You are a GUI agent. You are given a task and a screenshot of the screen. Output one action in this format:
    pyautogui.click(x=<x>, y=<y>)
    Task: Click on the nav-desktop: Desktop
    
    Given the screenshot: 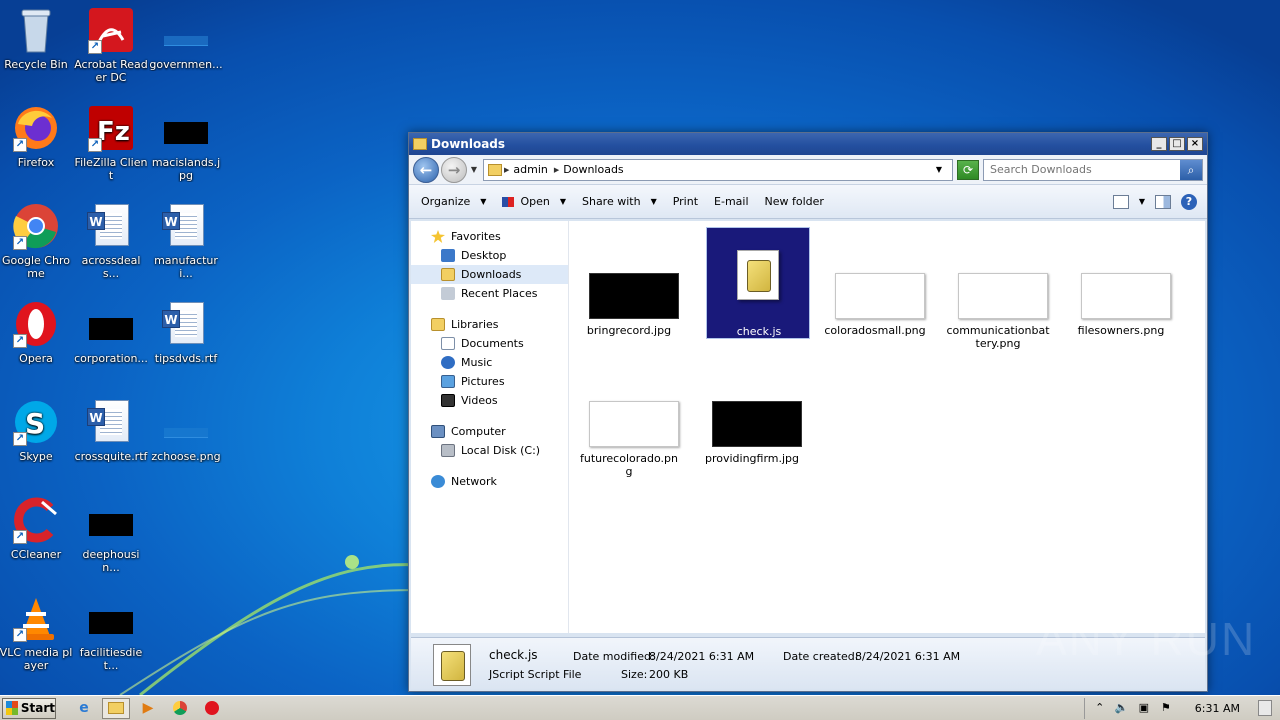 What is the action you would take?
    pyautogui.click(x=489, y=255)
    